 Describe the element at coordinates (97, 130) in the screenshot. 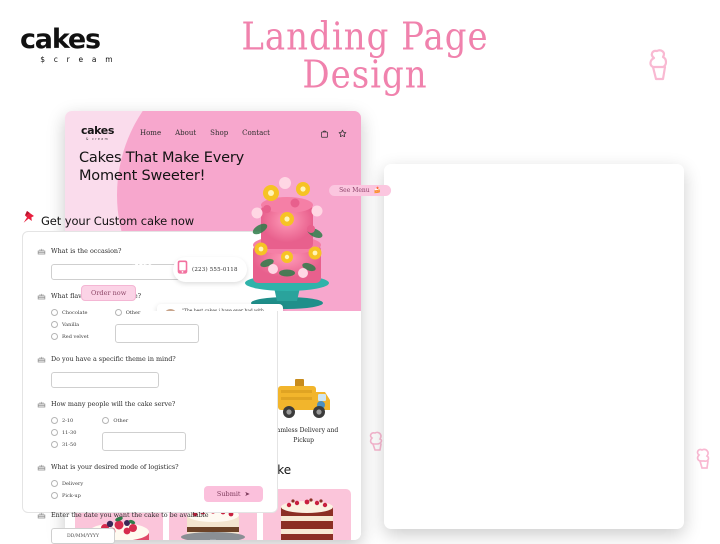

I see `mockup-logo-main: cakes` at that location.